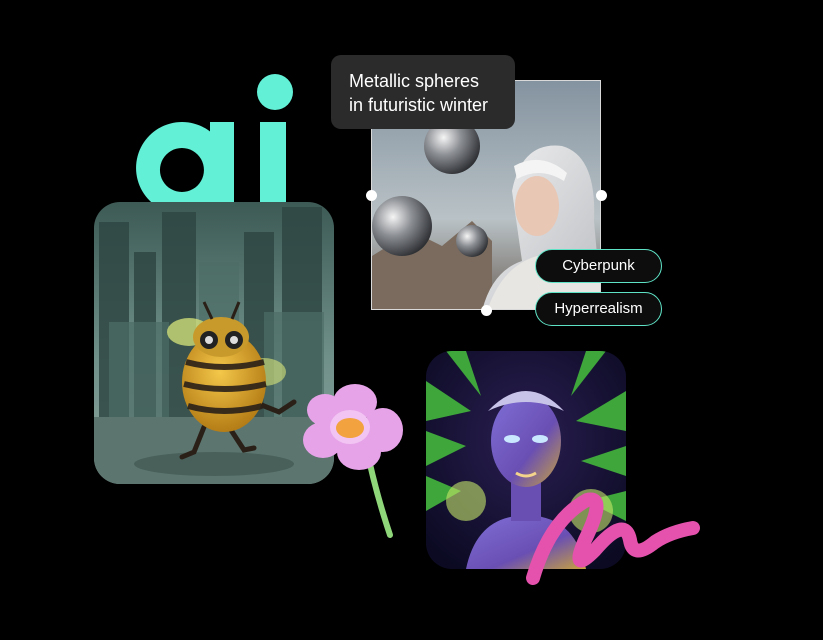 Image resolution: width=823 pixels, height=640 pixels. I want to click on tag-cyberpunk: Cyberpunk, so click(598, 266).